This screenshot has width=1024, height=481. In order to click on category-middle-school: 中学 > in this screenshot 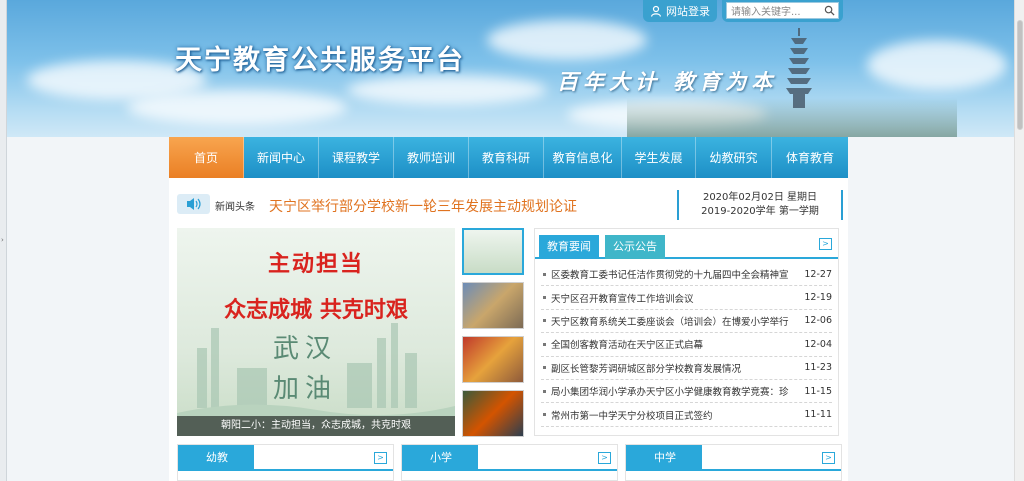, I will do `click(733, 462)`.